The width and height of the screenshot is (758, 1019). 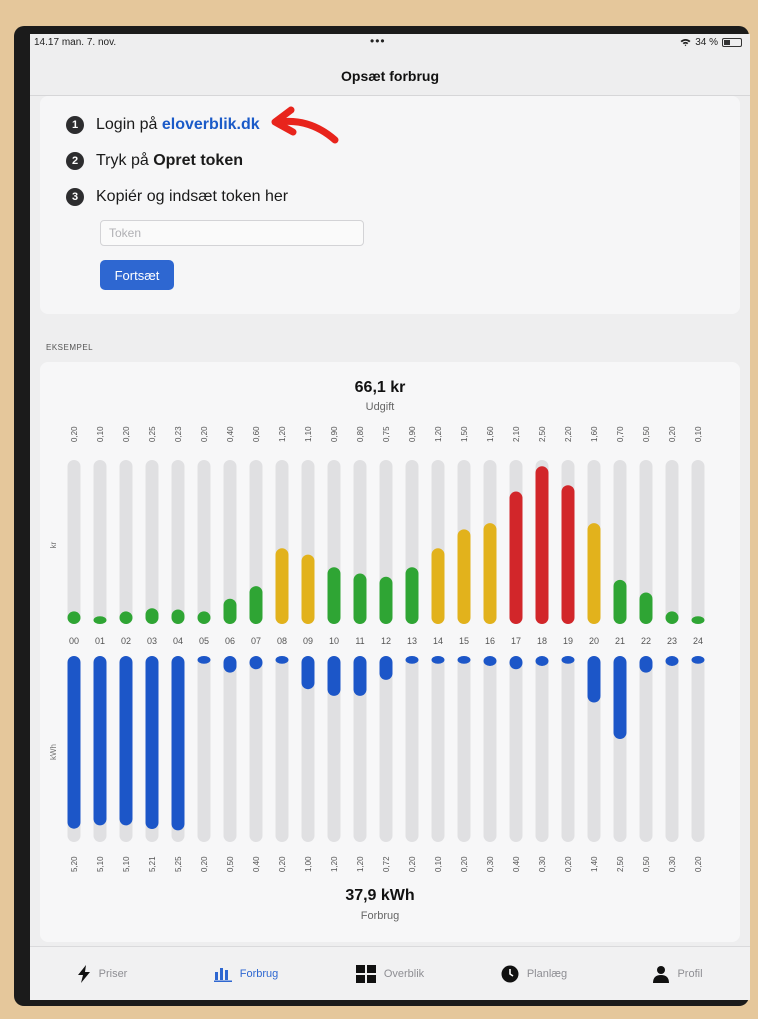 I want to click on hour-label: 03, so click(x=152, y=641).